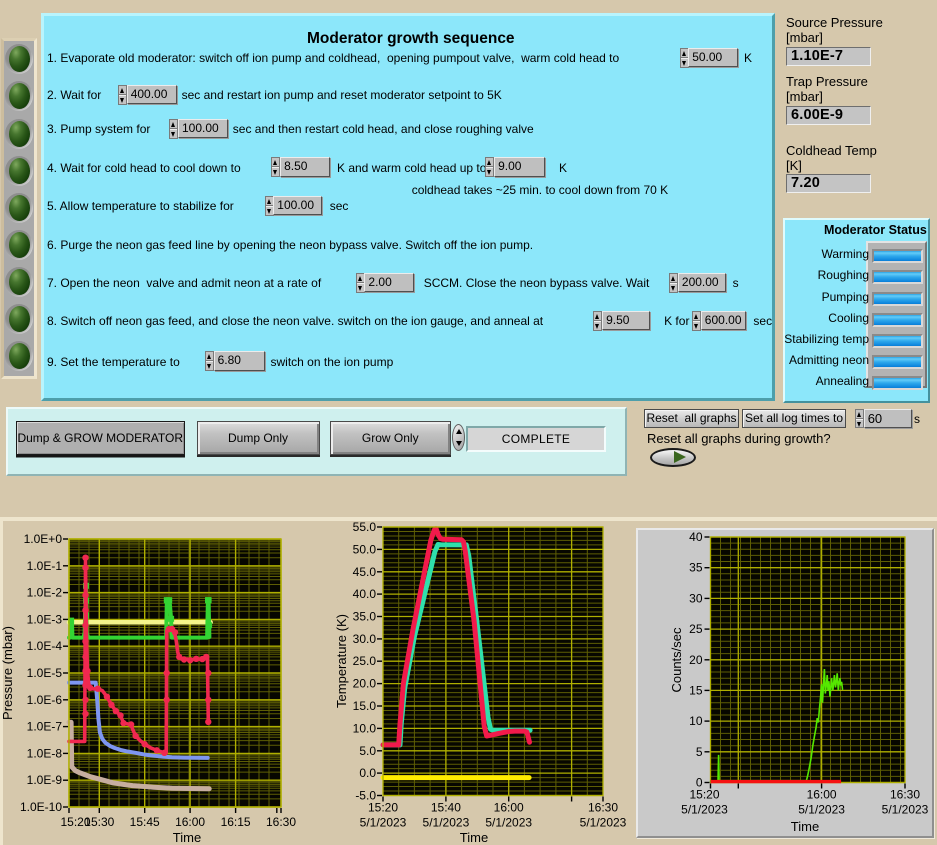 Image resolution: width=937 pixels, height=845 pixels. I want to click on svg-text: 5, so click(699, 752).